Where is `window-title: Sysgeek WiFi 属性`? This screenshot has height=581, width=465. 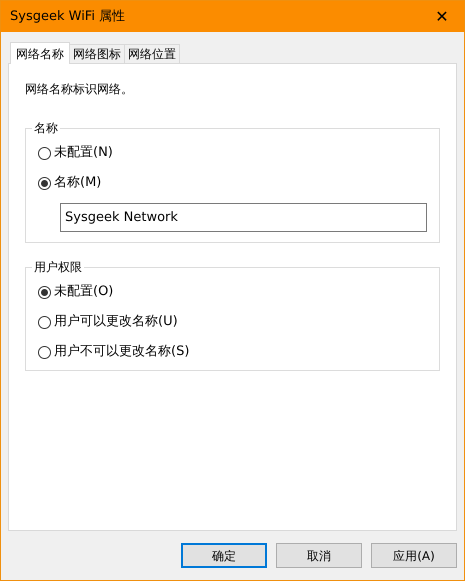
window-title: Sysgeek WiFi 属性 is located at coordinates (68, 17).